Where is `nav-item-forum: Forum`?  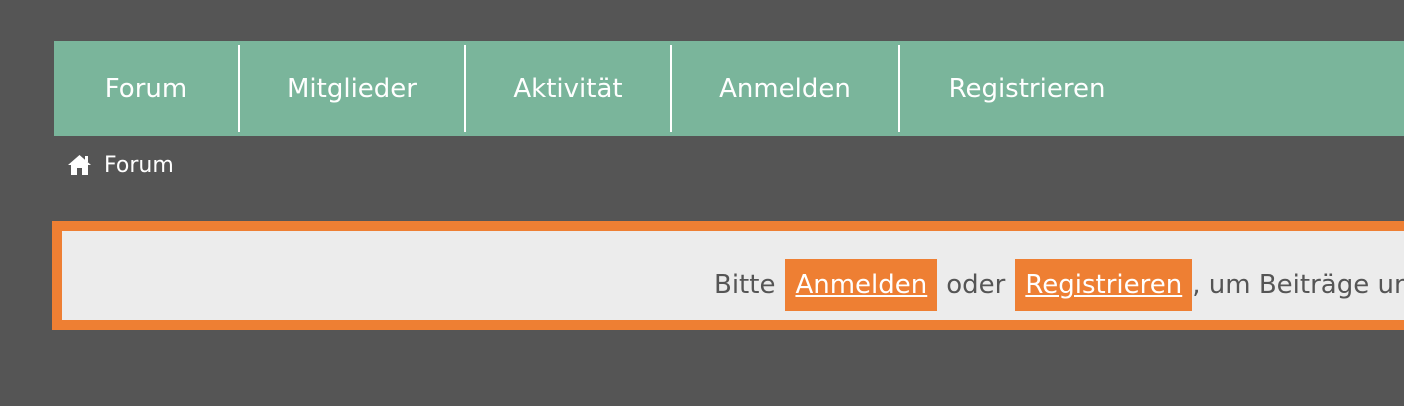 nav-item-forum: Forum is located at coordinates (146, 88).